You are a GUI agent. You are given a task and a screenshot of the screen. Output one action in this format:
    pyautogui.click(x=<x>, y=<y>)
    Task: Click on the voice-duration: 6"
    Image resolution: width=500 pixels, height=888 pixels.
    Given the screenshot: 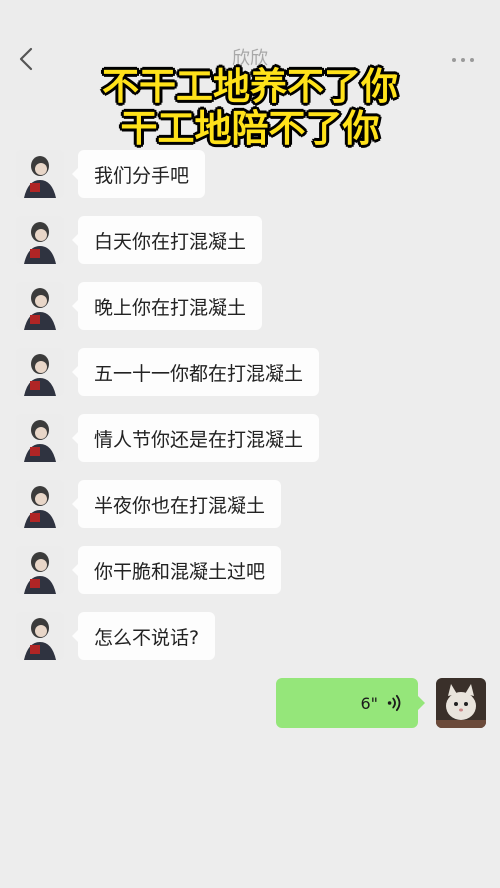 What is the action you would take?
    pyautogui.click(x=369, y=703)
    